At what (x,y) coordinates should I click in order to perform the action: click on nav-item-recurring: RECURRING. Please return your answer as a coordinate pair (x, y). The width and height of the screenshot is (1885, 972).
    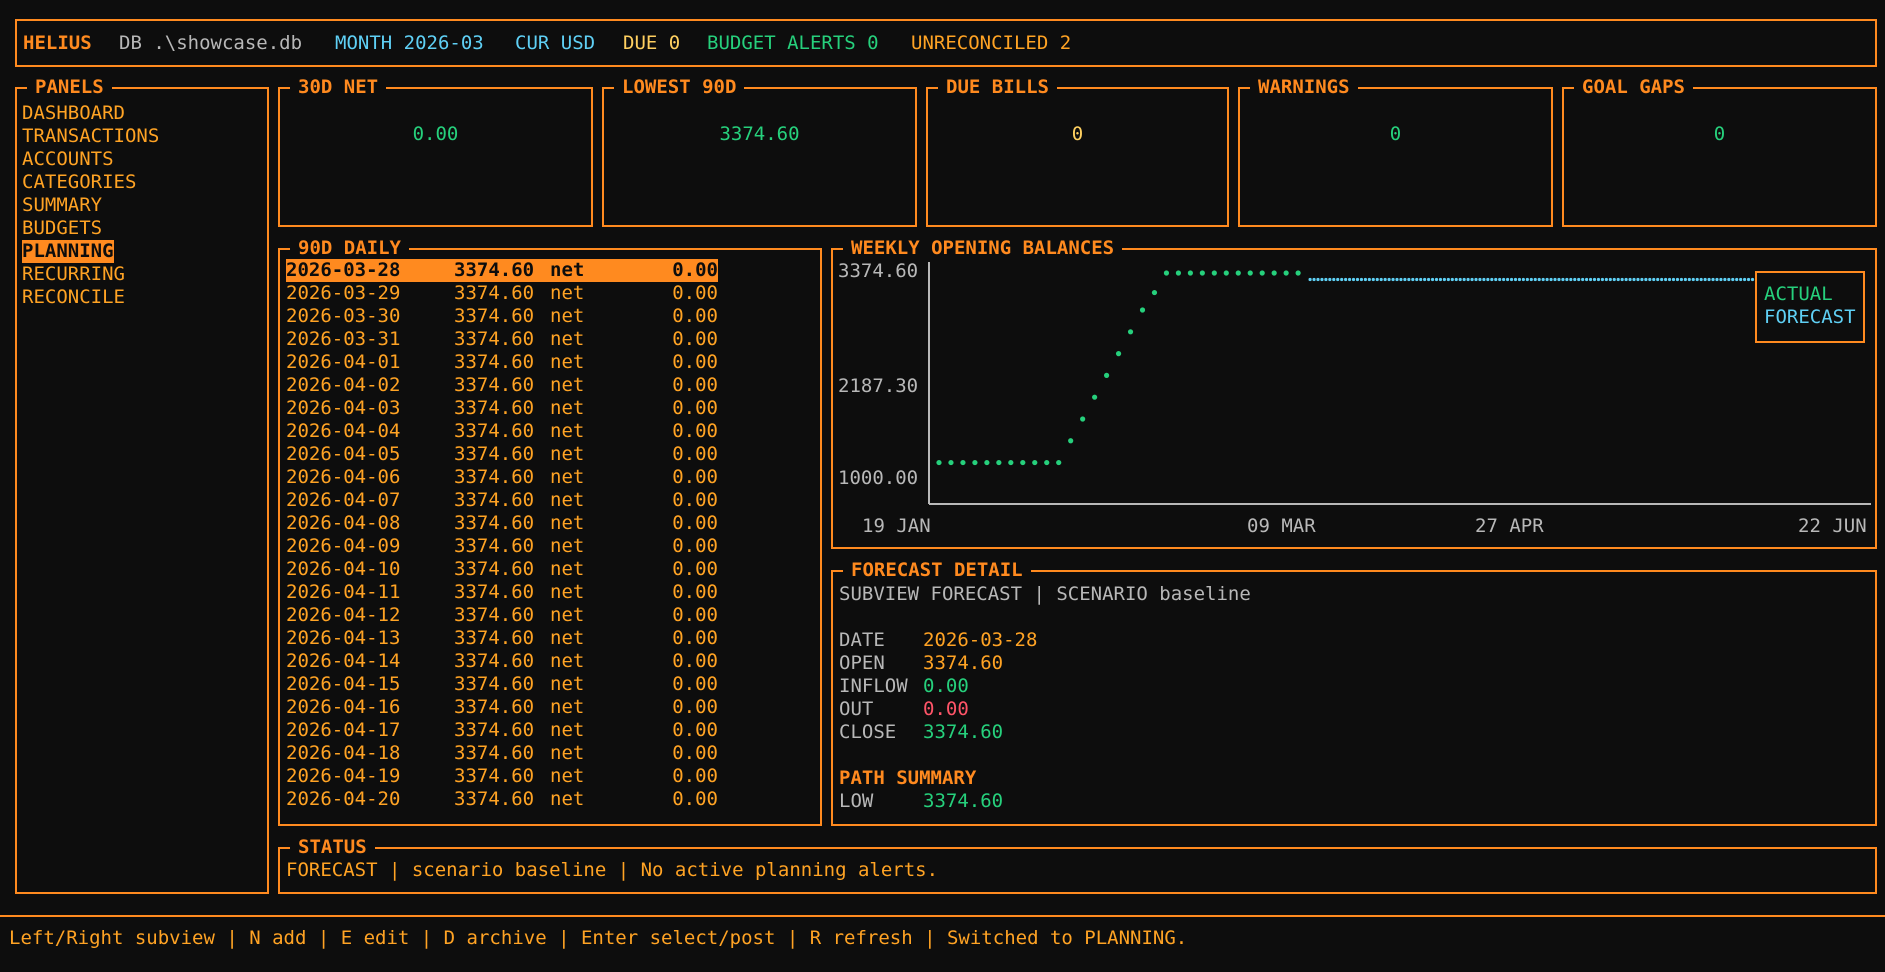
    Looking at the image, I should click on (73, 274).